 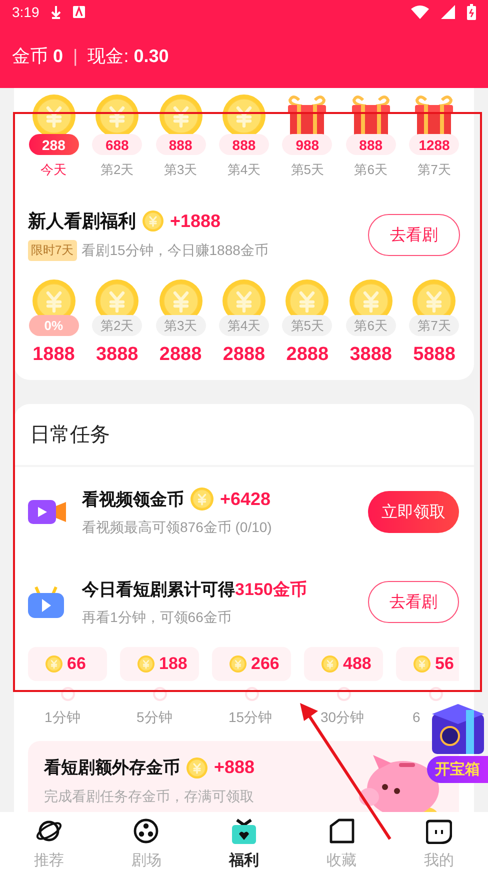 I want to click on watch-button: 去看剧, so click(x=414, y=235).